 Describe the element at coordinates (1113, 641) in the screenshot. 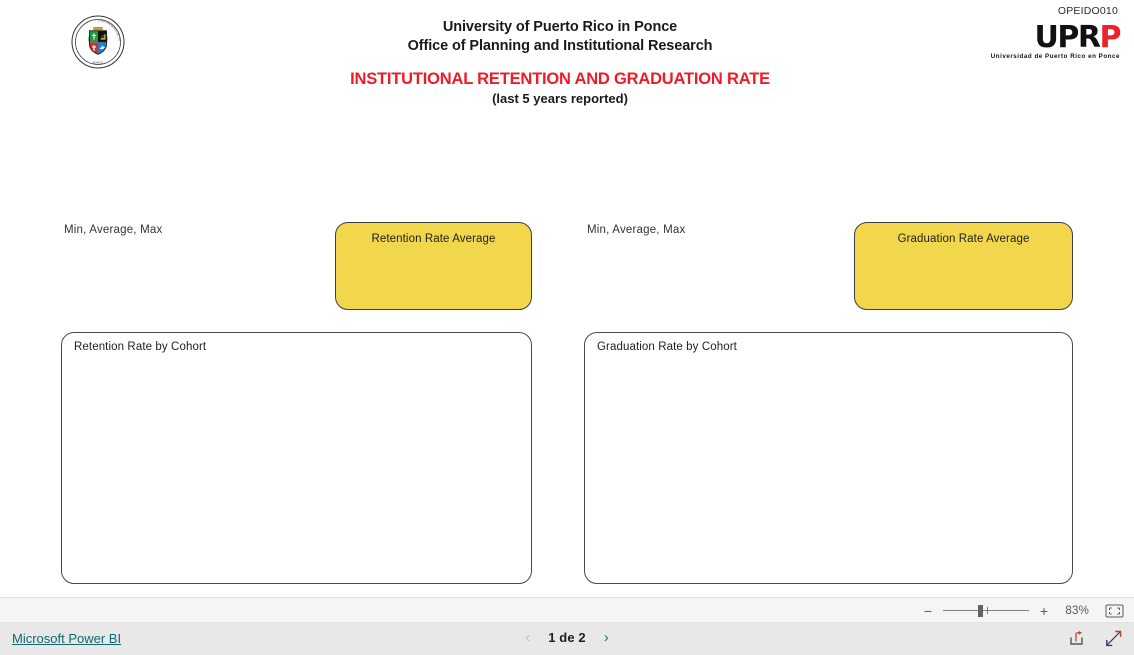

I see `fullscreen-icon` at that location.